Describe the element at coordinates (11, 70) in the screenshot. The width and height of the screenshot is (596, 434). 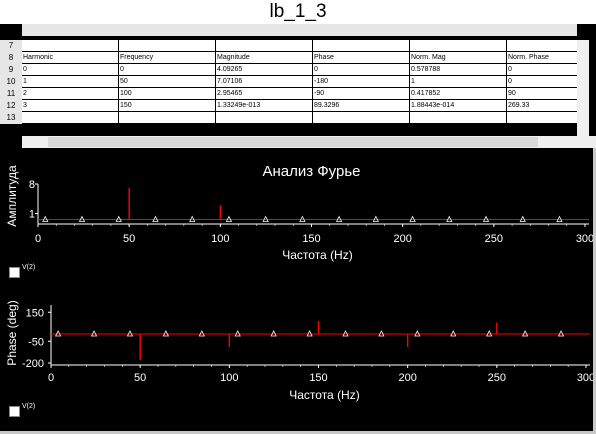
I see `row-number: 9` at that location.